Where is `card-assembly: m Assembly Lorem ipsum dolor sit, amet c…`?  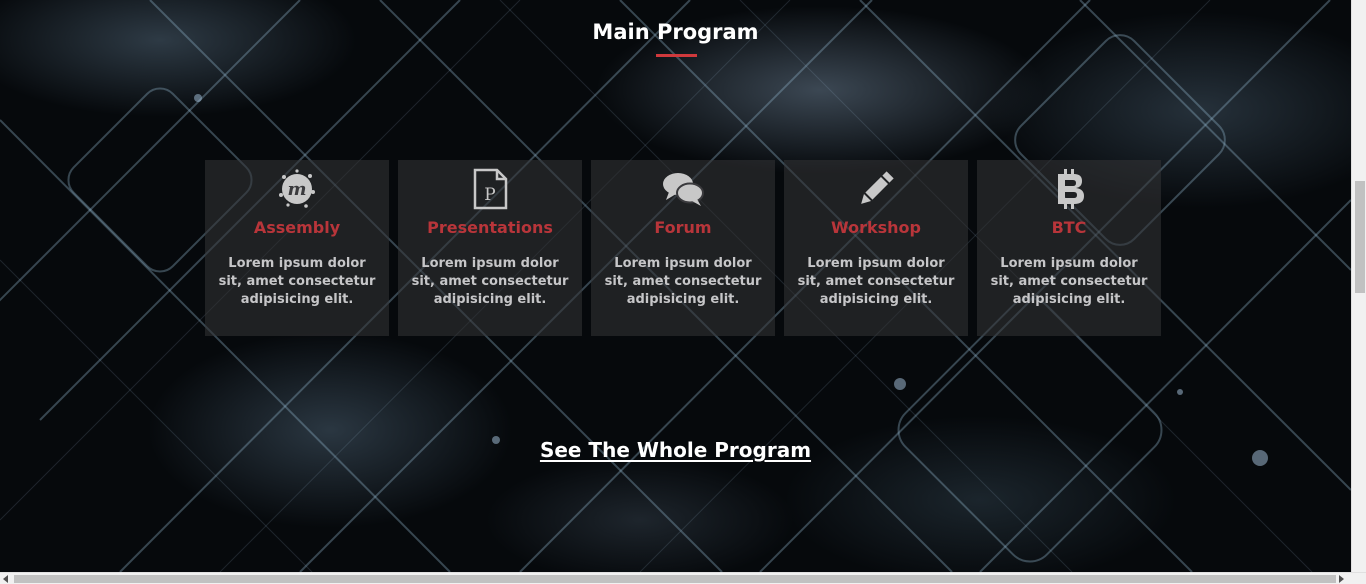
card-assembly: m Assembly Lorem ipsum dolor sit, amet c… is located at coordinates (297, 248).